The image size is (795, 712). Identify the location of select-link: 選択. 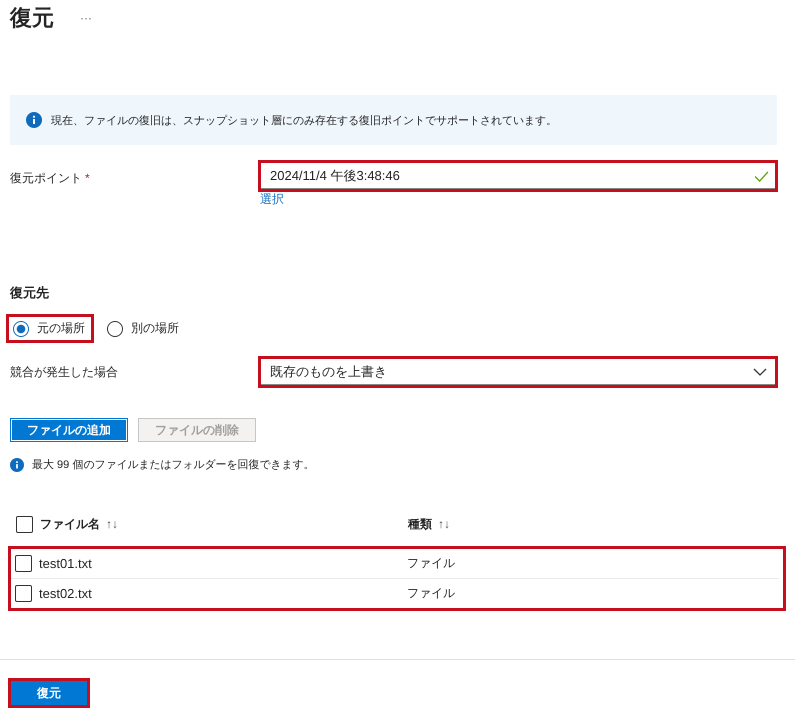
(272, 199).